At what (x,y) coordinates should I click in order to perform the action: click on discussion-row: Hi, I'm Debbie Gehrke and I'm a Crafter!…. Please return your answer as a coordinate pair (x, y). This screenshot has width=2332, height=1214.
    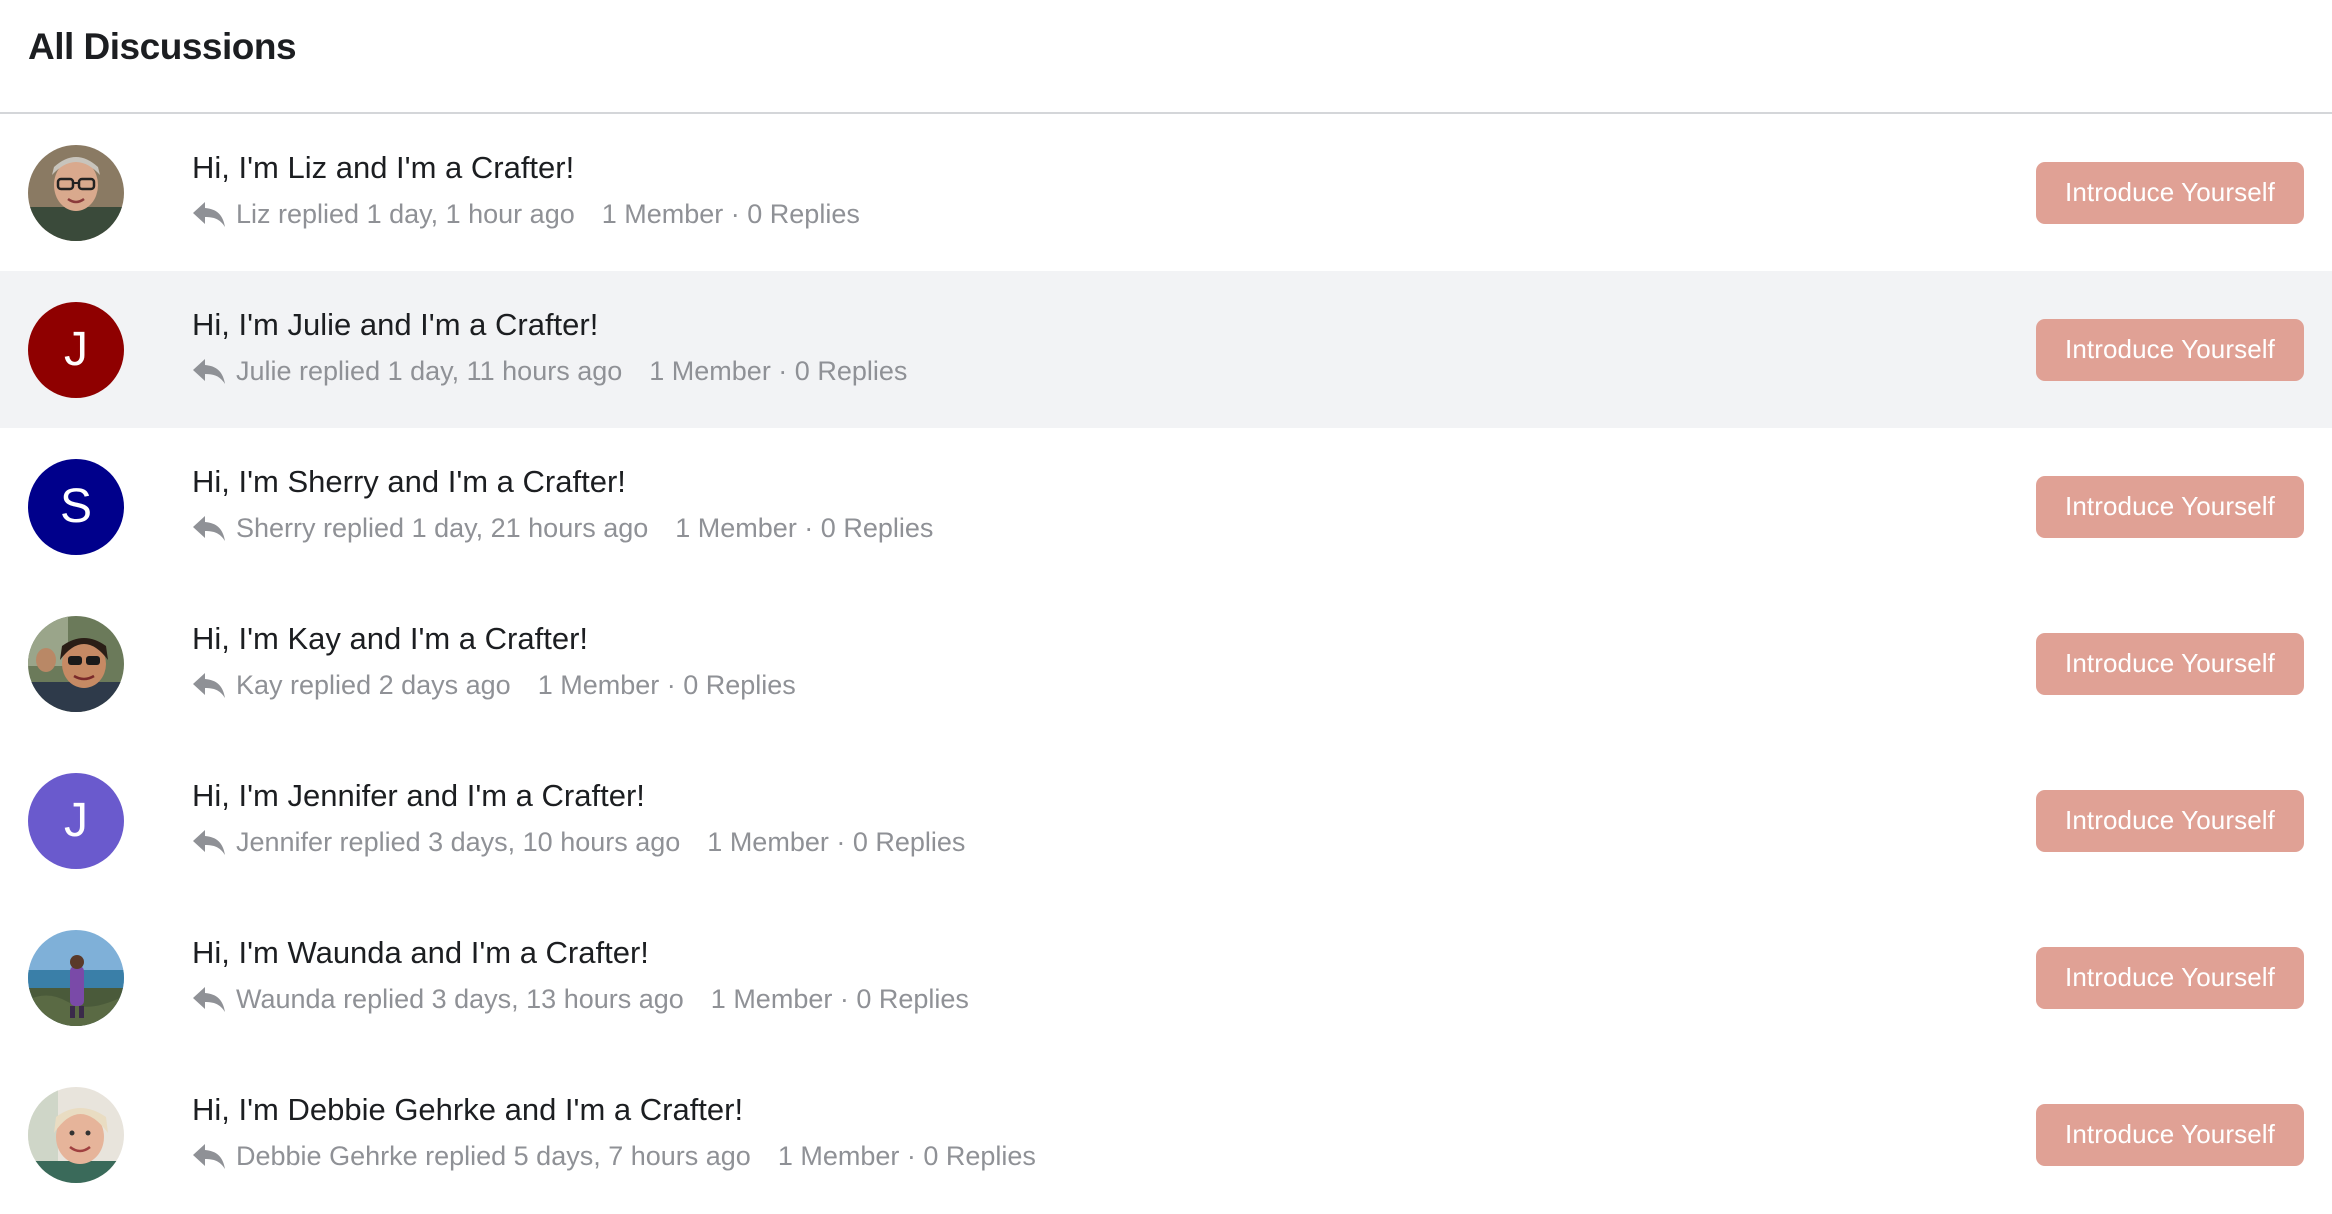
    Looking at the image, I should click on (1166, 1134).